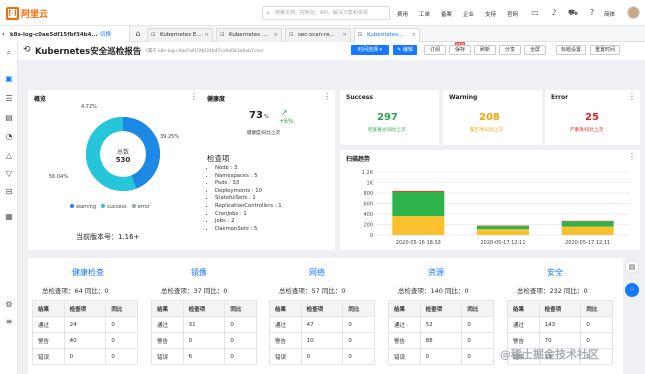 The image size is (645, 374). I want to click on error-value: 25, so click(592, 117).